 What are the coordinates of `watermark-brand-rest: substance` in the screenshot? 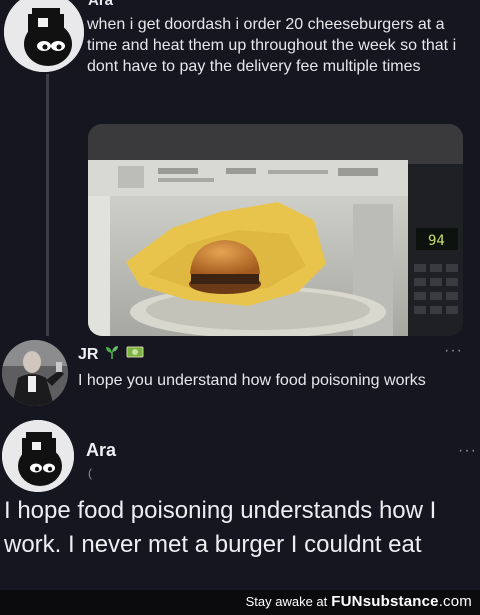 It's located at (400, 601).